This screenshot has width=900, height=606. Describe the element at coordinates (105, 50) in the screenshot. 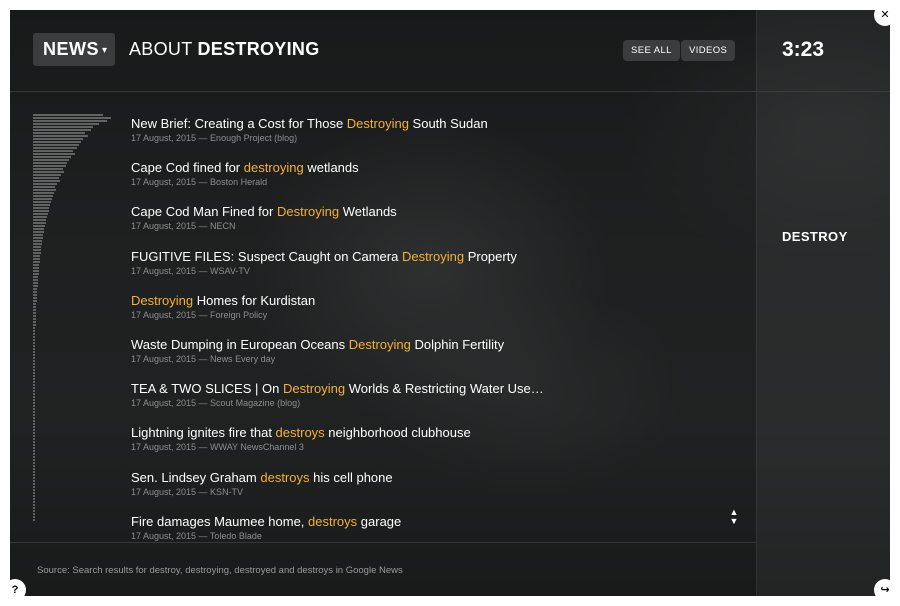

I see `chevron-down-icon: ▾` at that location.